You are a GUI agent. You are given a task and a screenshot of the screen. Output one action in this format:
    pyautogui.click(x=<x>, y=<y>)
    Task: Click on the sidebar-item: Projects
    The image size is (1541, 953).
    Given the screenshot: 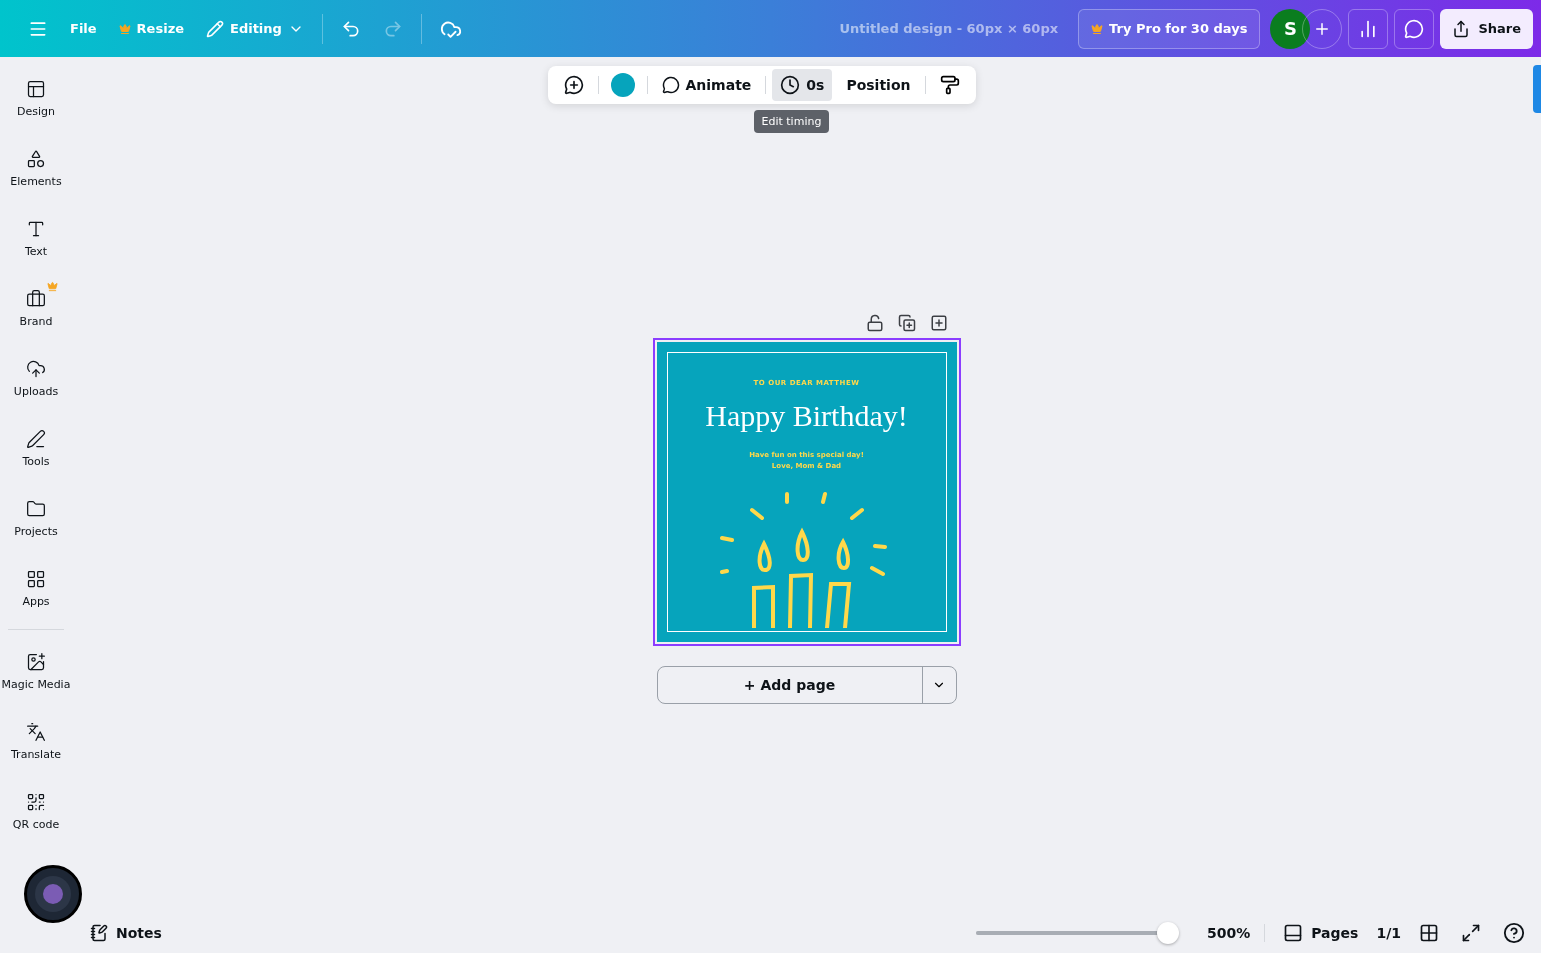 What is the action you would take?
    pyautogui.click(x=36, y=518)
    